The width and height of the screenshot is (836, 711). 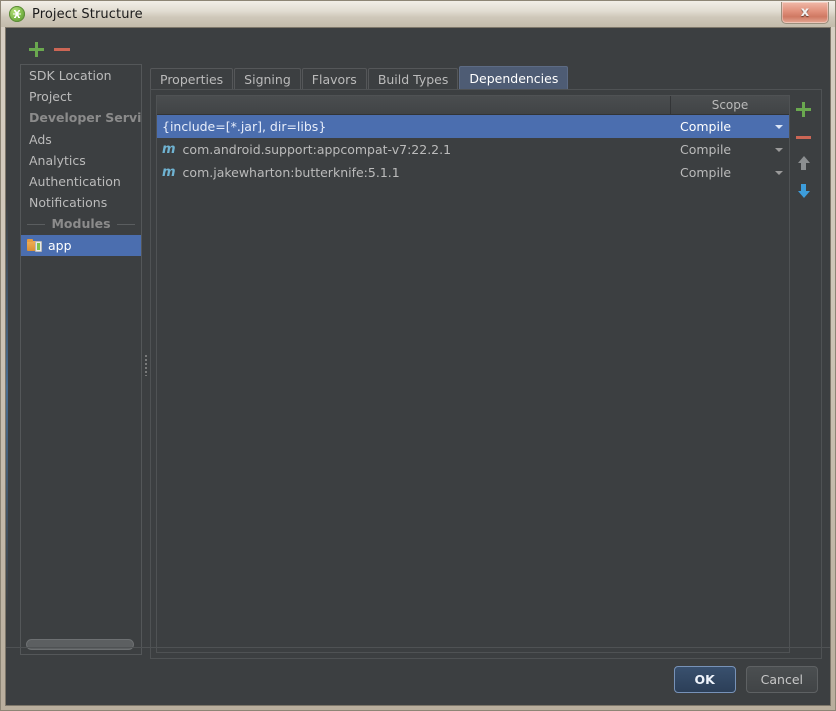 What do you see at coordinates (81, 245) in the screenshot?
I see `sidebar-item-app: app` at bounding box center [81, 245].